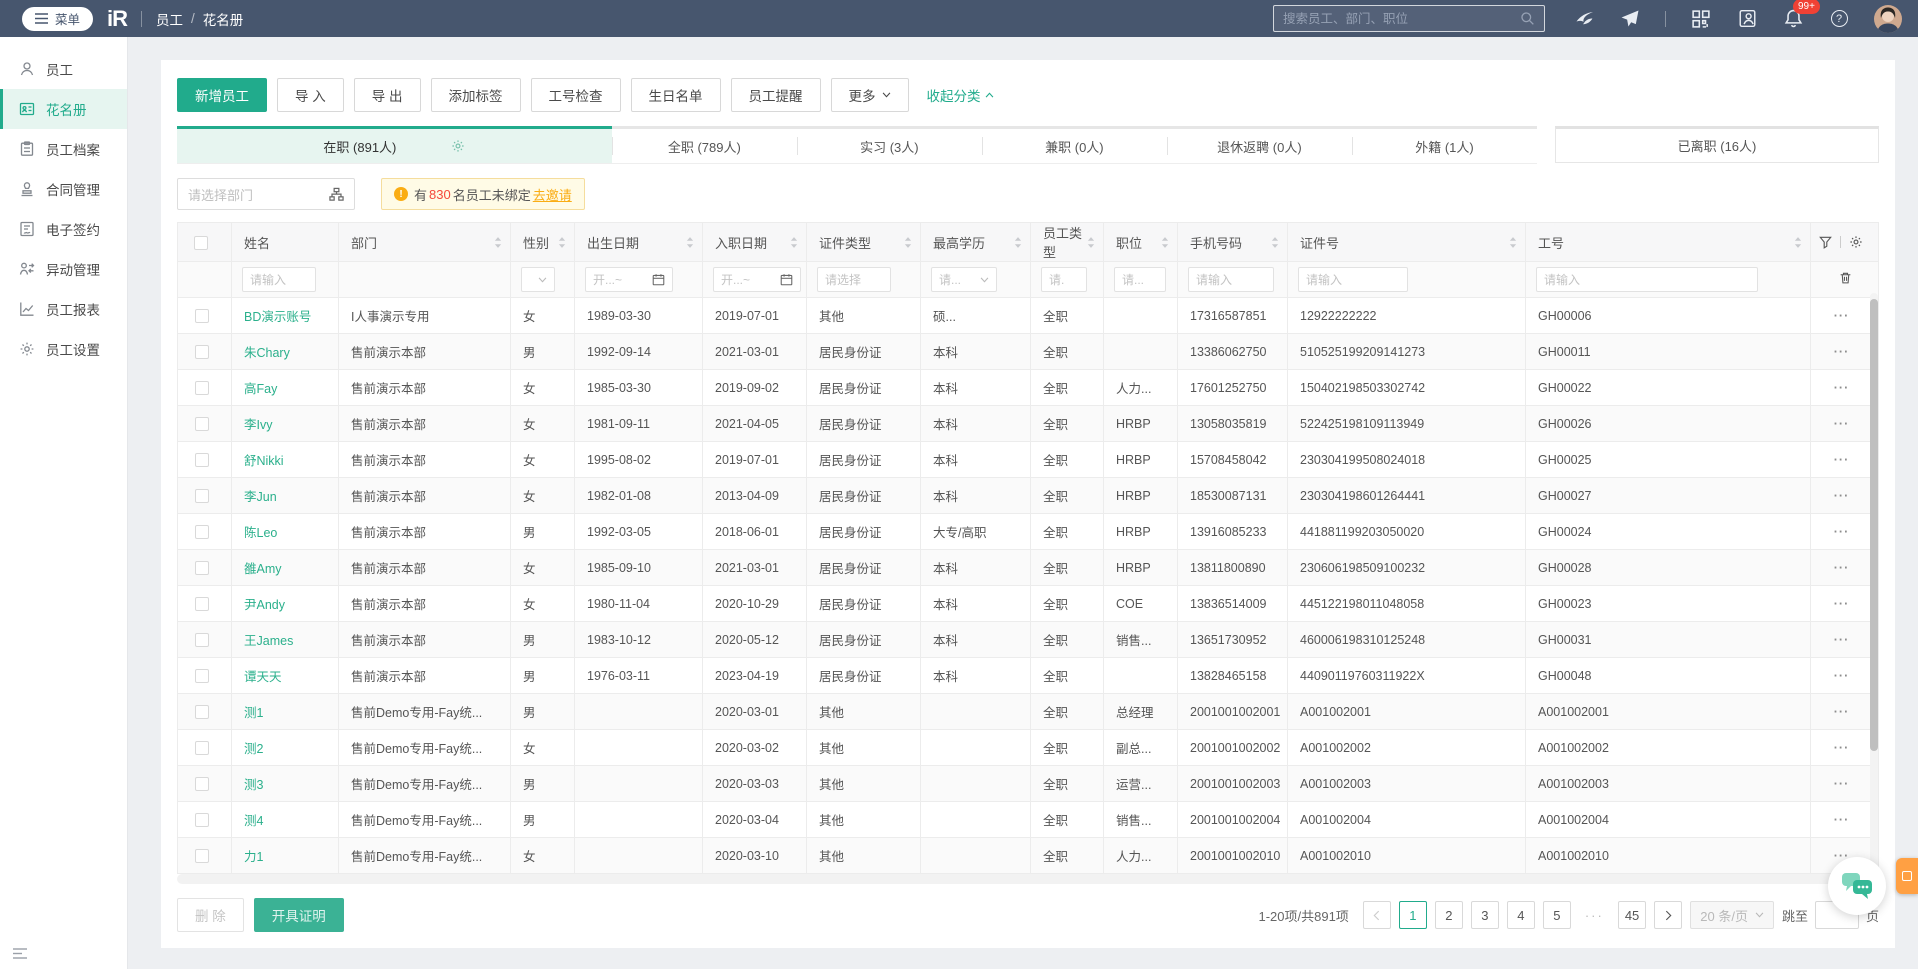  What do you see at coordinates (1067, 242) in the screenshot?
I see `column-header-type: 员工类型` at bounding box center [1067, 242].